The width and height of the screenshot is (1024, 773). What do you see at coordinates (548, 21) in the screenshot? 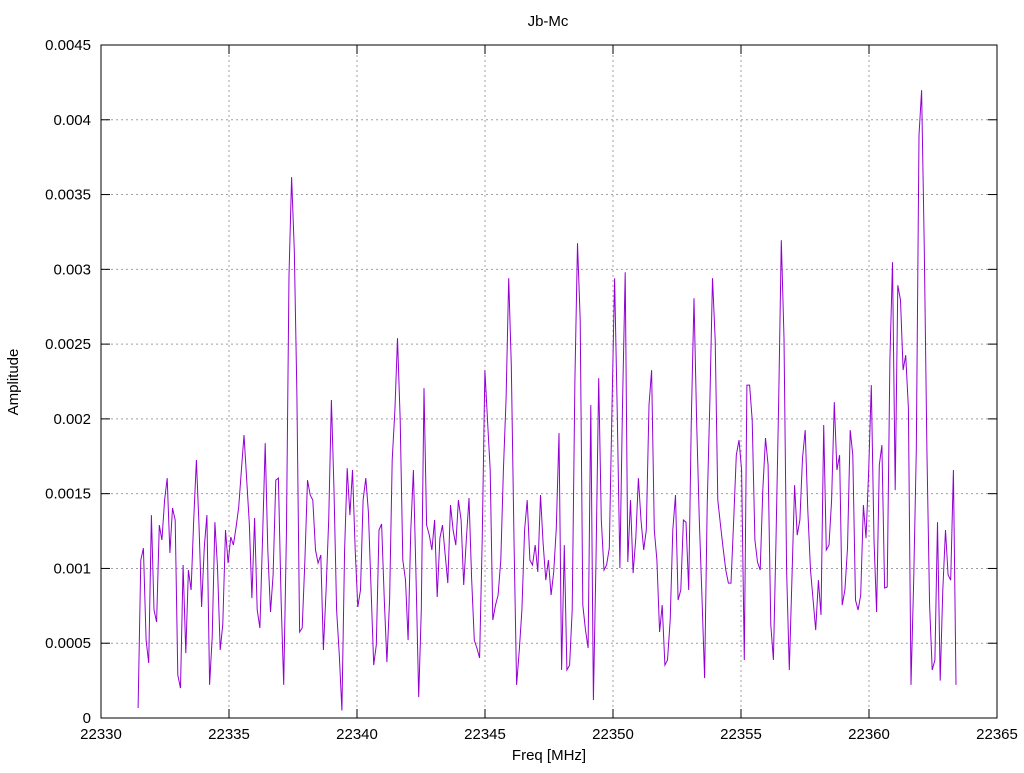
I see `chart-title: Jb-Mc` at bounding box center [548, 21].